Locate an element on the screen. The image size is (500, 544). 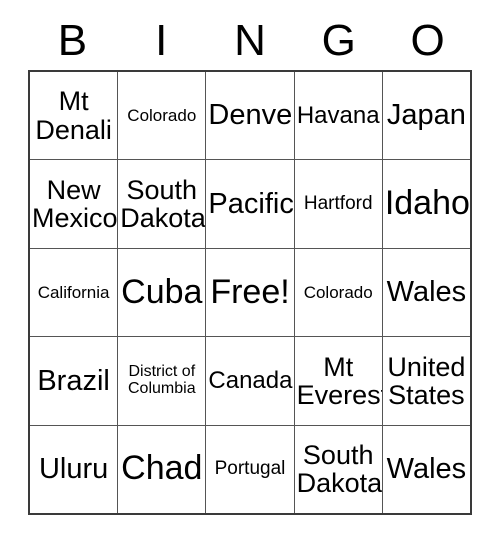
bingo-cell-g5: South Dakota is located at coordinates (339, 469).